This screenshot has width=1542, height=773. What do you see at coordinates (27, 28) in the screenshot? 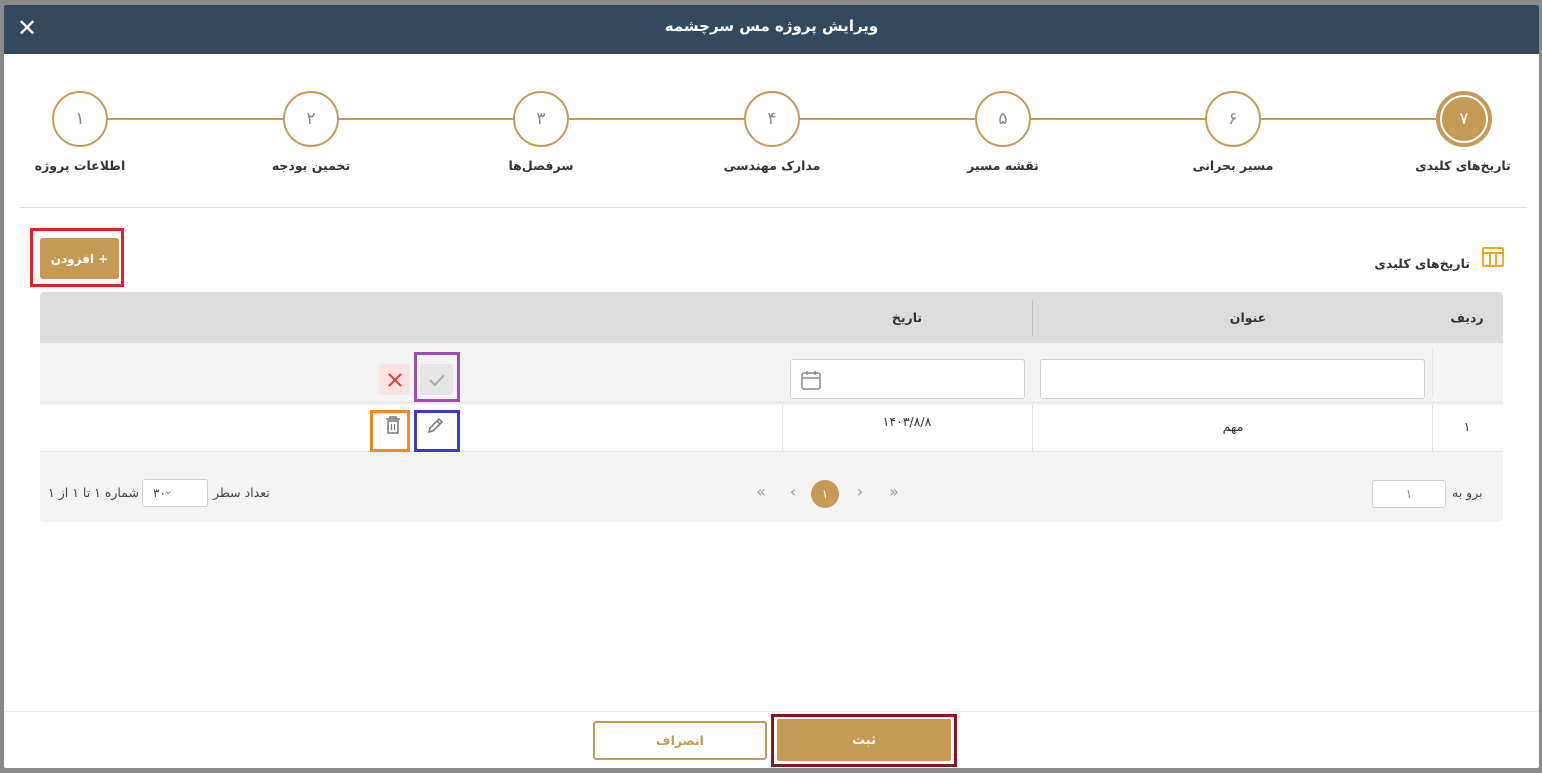
I see `close-icon: ✕` at bounding box center [27, 28].